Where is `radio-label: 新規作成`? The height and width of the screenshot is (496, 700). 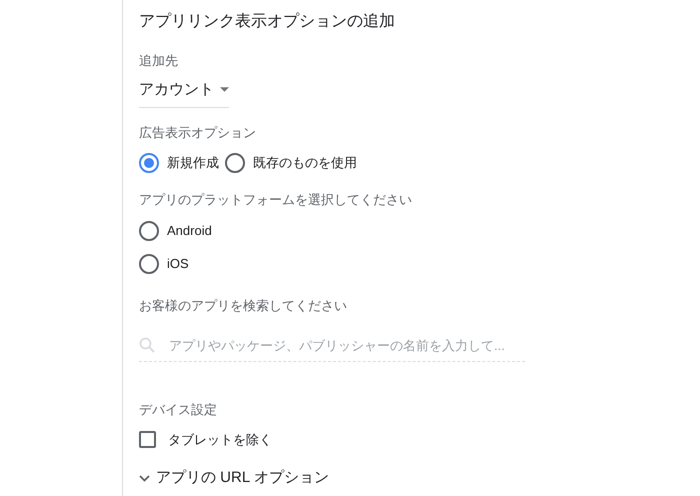 radio-label: 新規作成 is located at coordinates (193, 163).